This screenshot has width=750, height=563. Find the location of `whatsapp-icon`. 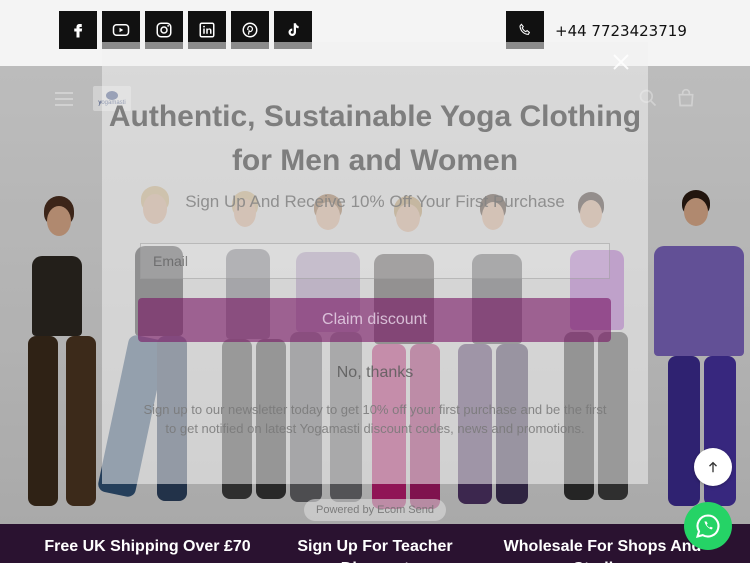

whatsapp-icon is located at coordinates (708, 526).